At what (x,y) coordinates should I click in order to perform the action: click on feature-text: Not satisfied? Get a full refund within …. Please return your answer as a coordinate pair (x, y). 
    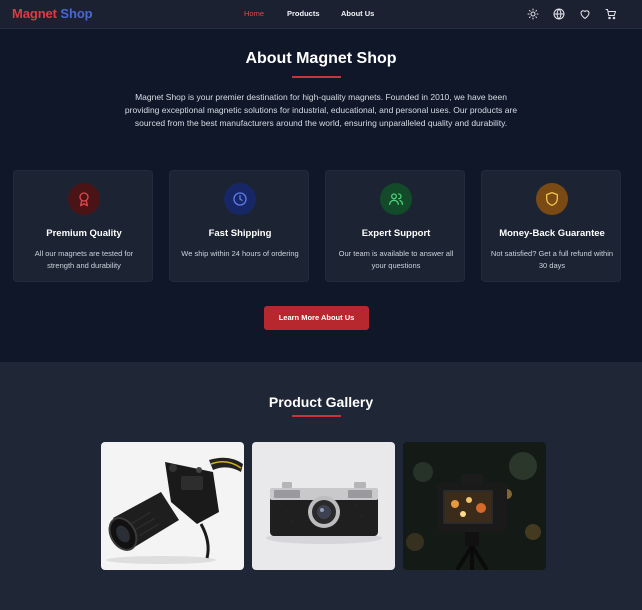
    Looking at the image, I should click on (552, 259).